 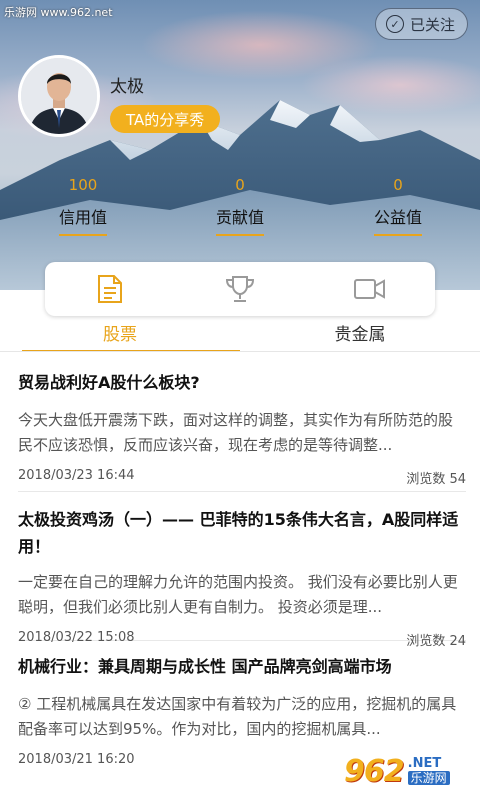 What do you see at coordinates (239, 220) in the screenshot?
I see `stat-label: 贡献值` at bounding box center [239, 220].